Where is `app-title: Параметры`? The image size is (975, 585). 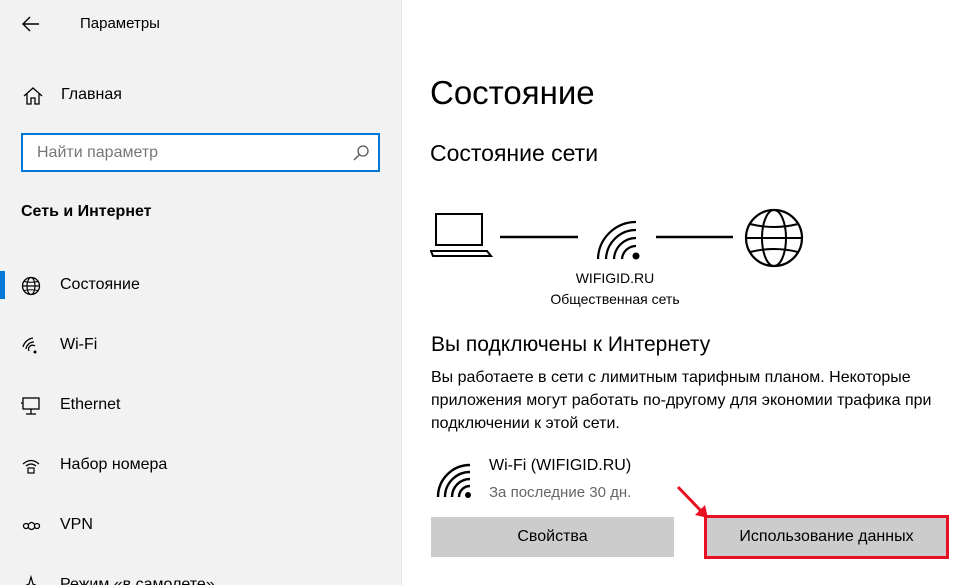 app-title: Параметры is located at coordinates (120, 23).